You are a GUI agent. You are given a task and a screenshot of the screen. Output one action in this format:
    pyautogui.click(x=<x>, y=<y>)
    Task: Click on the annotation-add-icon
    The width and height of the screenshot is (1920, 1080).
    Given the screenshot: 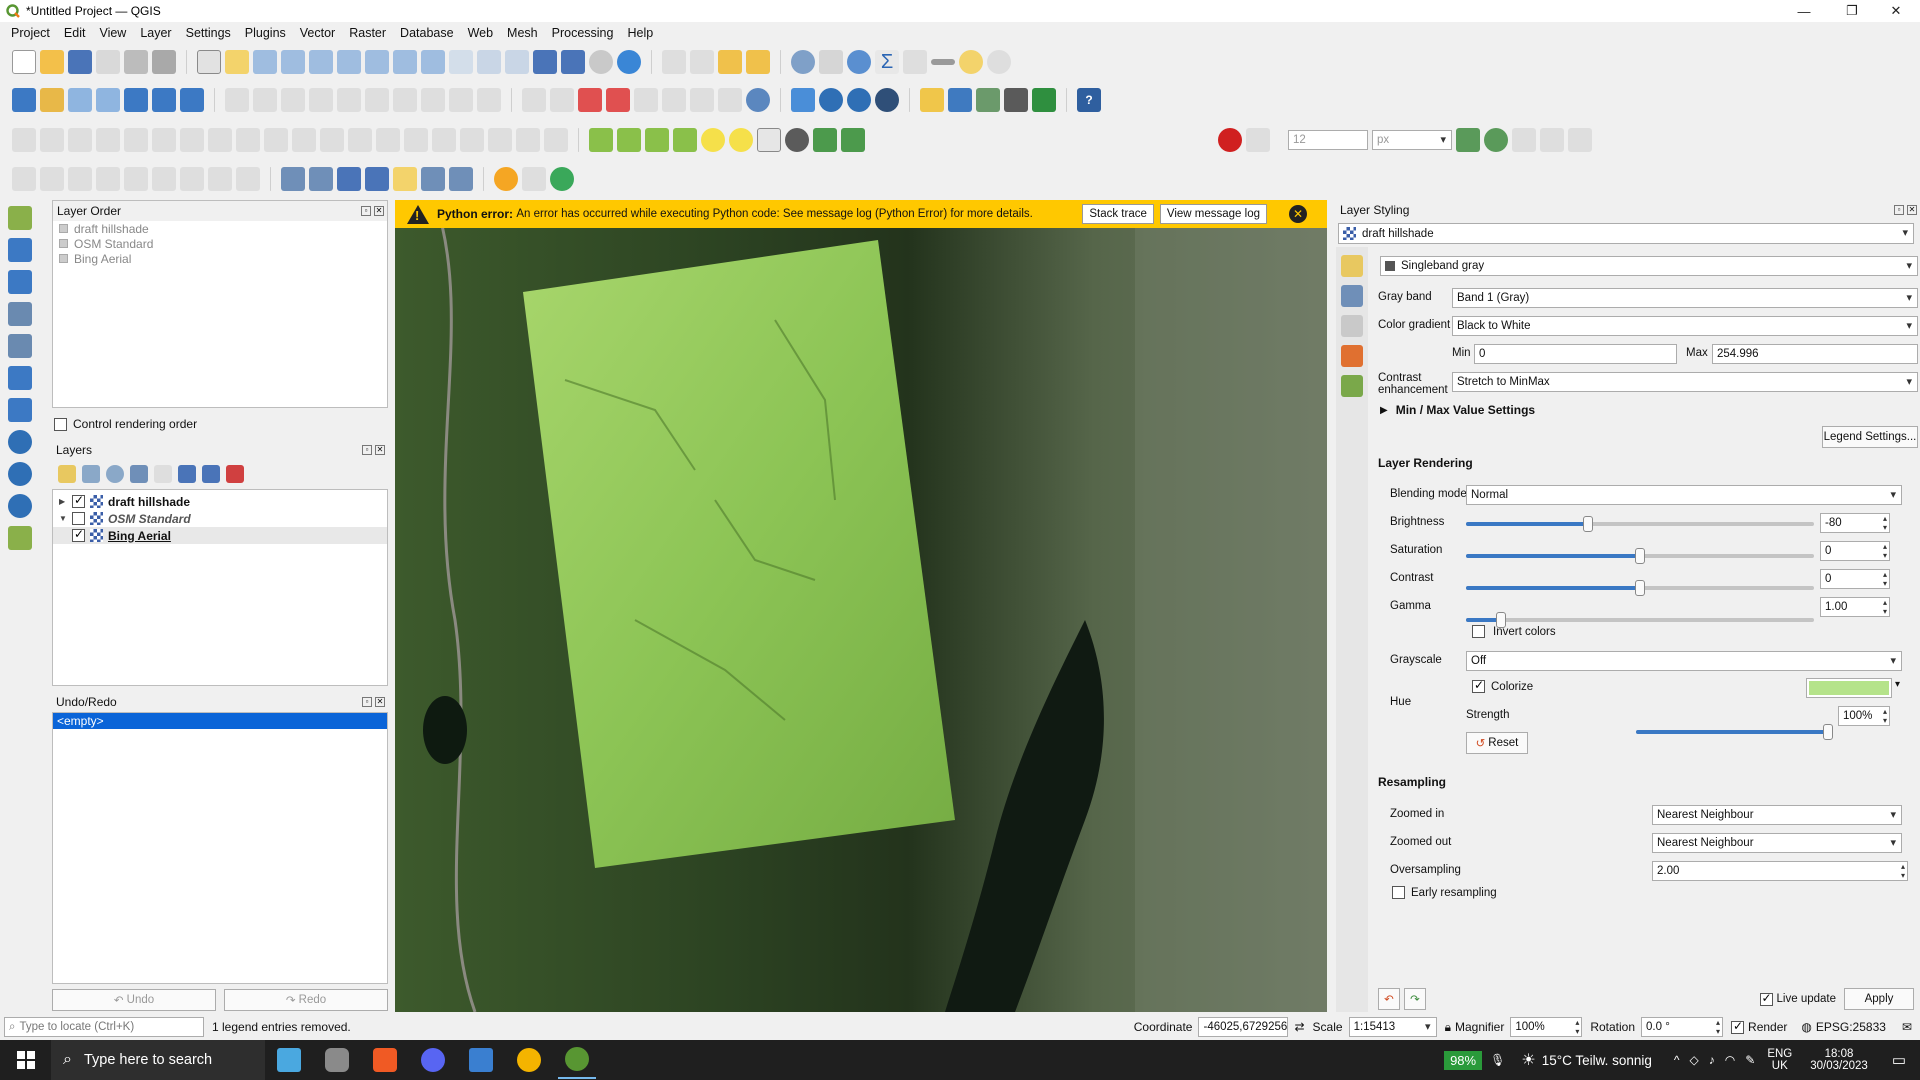 What is the action you would take?
    pyautogui.click(x=797, y=140)
    